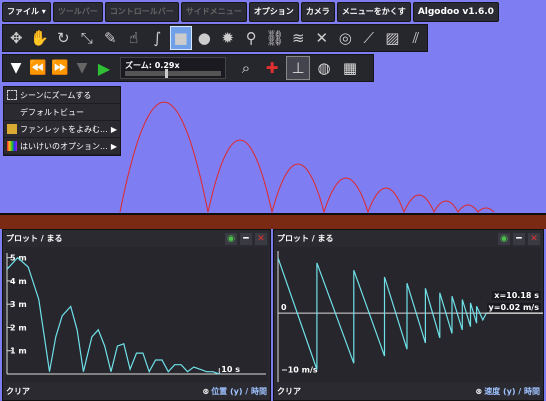 This screenshot has width=546, height=401. Describe the element at coordinates (345, 38) in the screenshot. I see `thruster-icon: ◎` at that location.